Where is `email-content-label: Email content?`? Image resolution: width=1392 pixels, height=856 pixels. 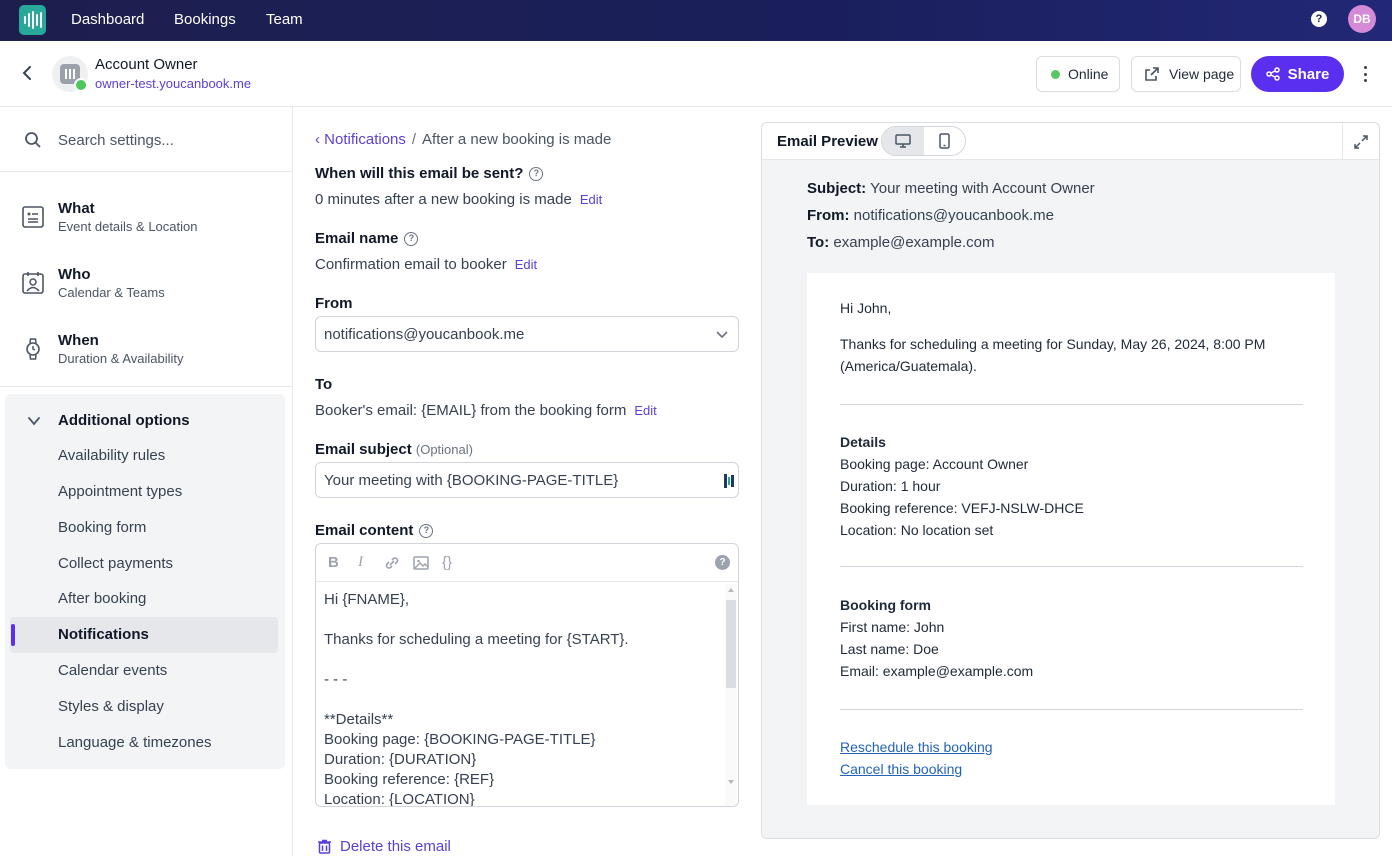 email-content-label: Email content? is located at coordinates (374, 530).